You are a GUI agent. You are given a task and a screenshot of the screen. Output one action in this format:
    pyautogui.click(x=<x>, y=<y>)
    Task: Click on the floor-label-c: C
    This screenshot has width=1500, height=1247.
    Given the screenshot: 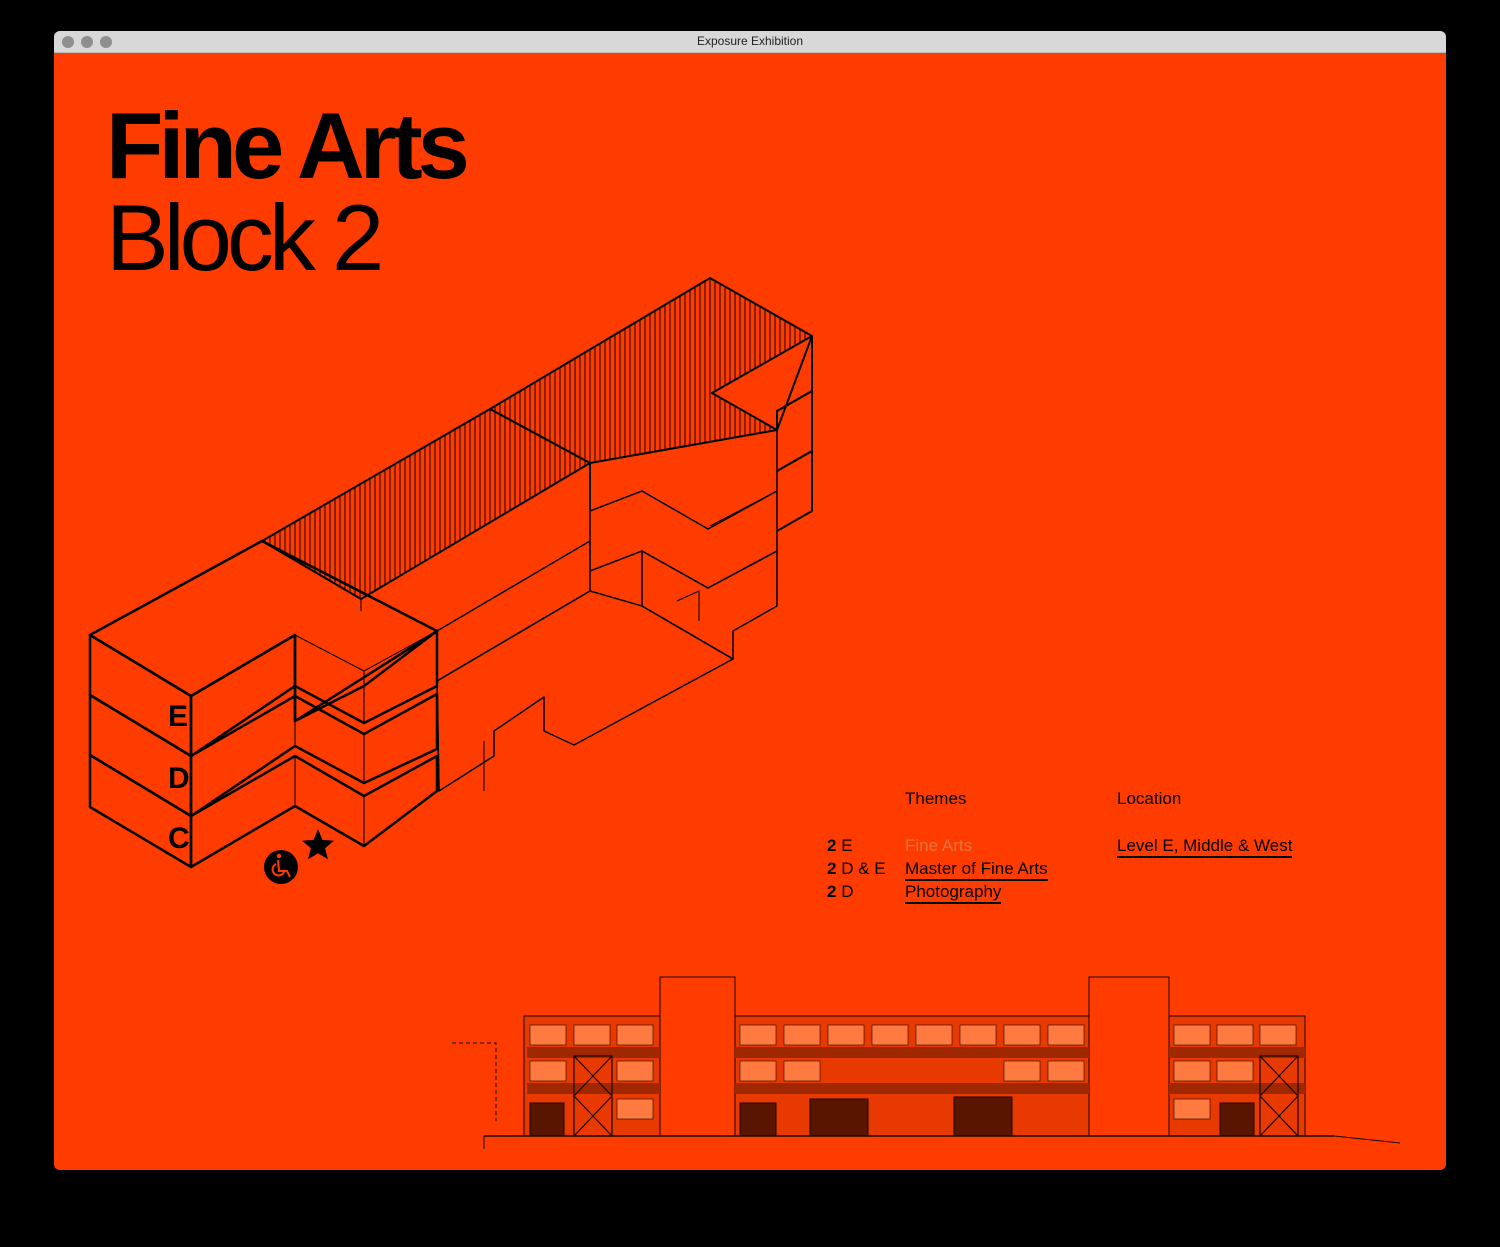 What is the action you would take?
    pyautogui.click(x=179, y=838)
    